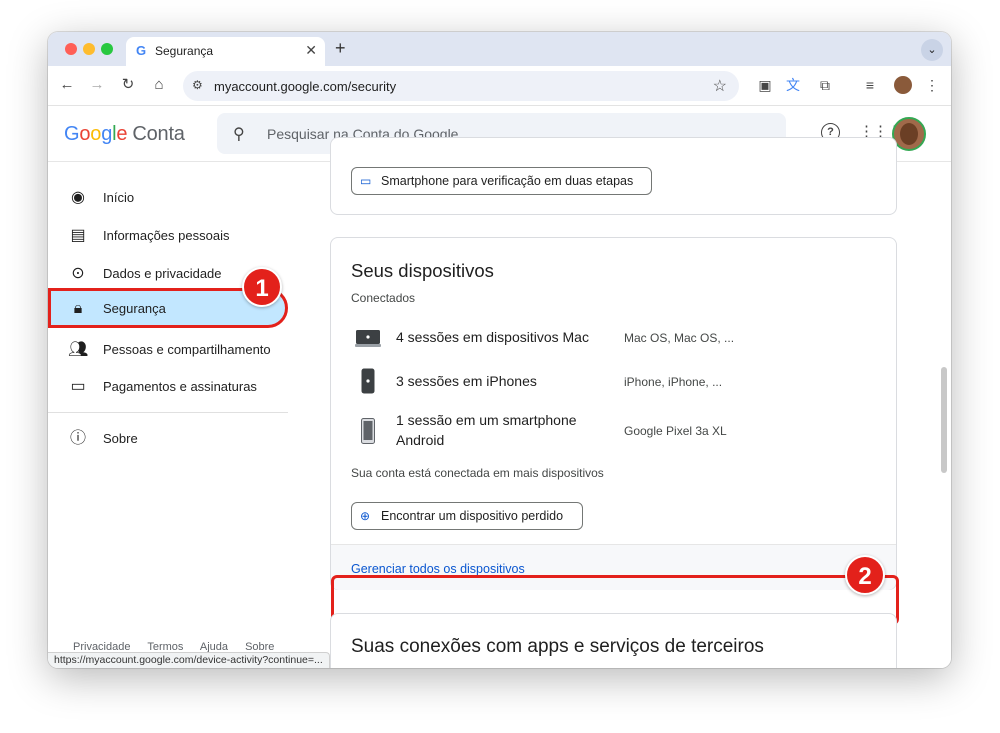 This screenshot has height=733, width=1000. I want to click on info-icon: ⓘ, so click(77, 438).